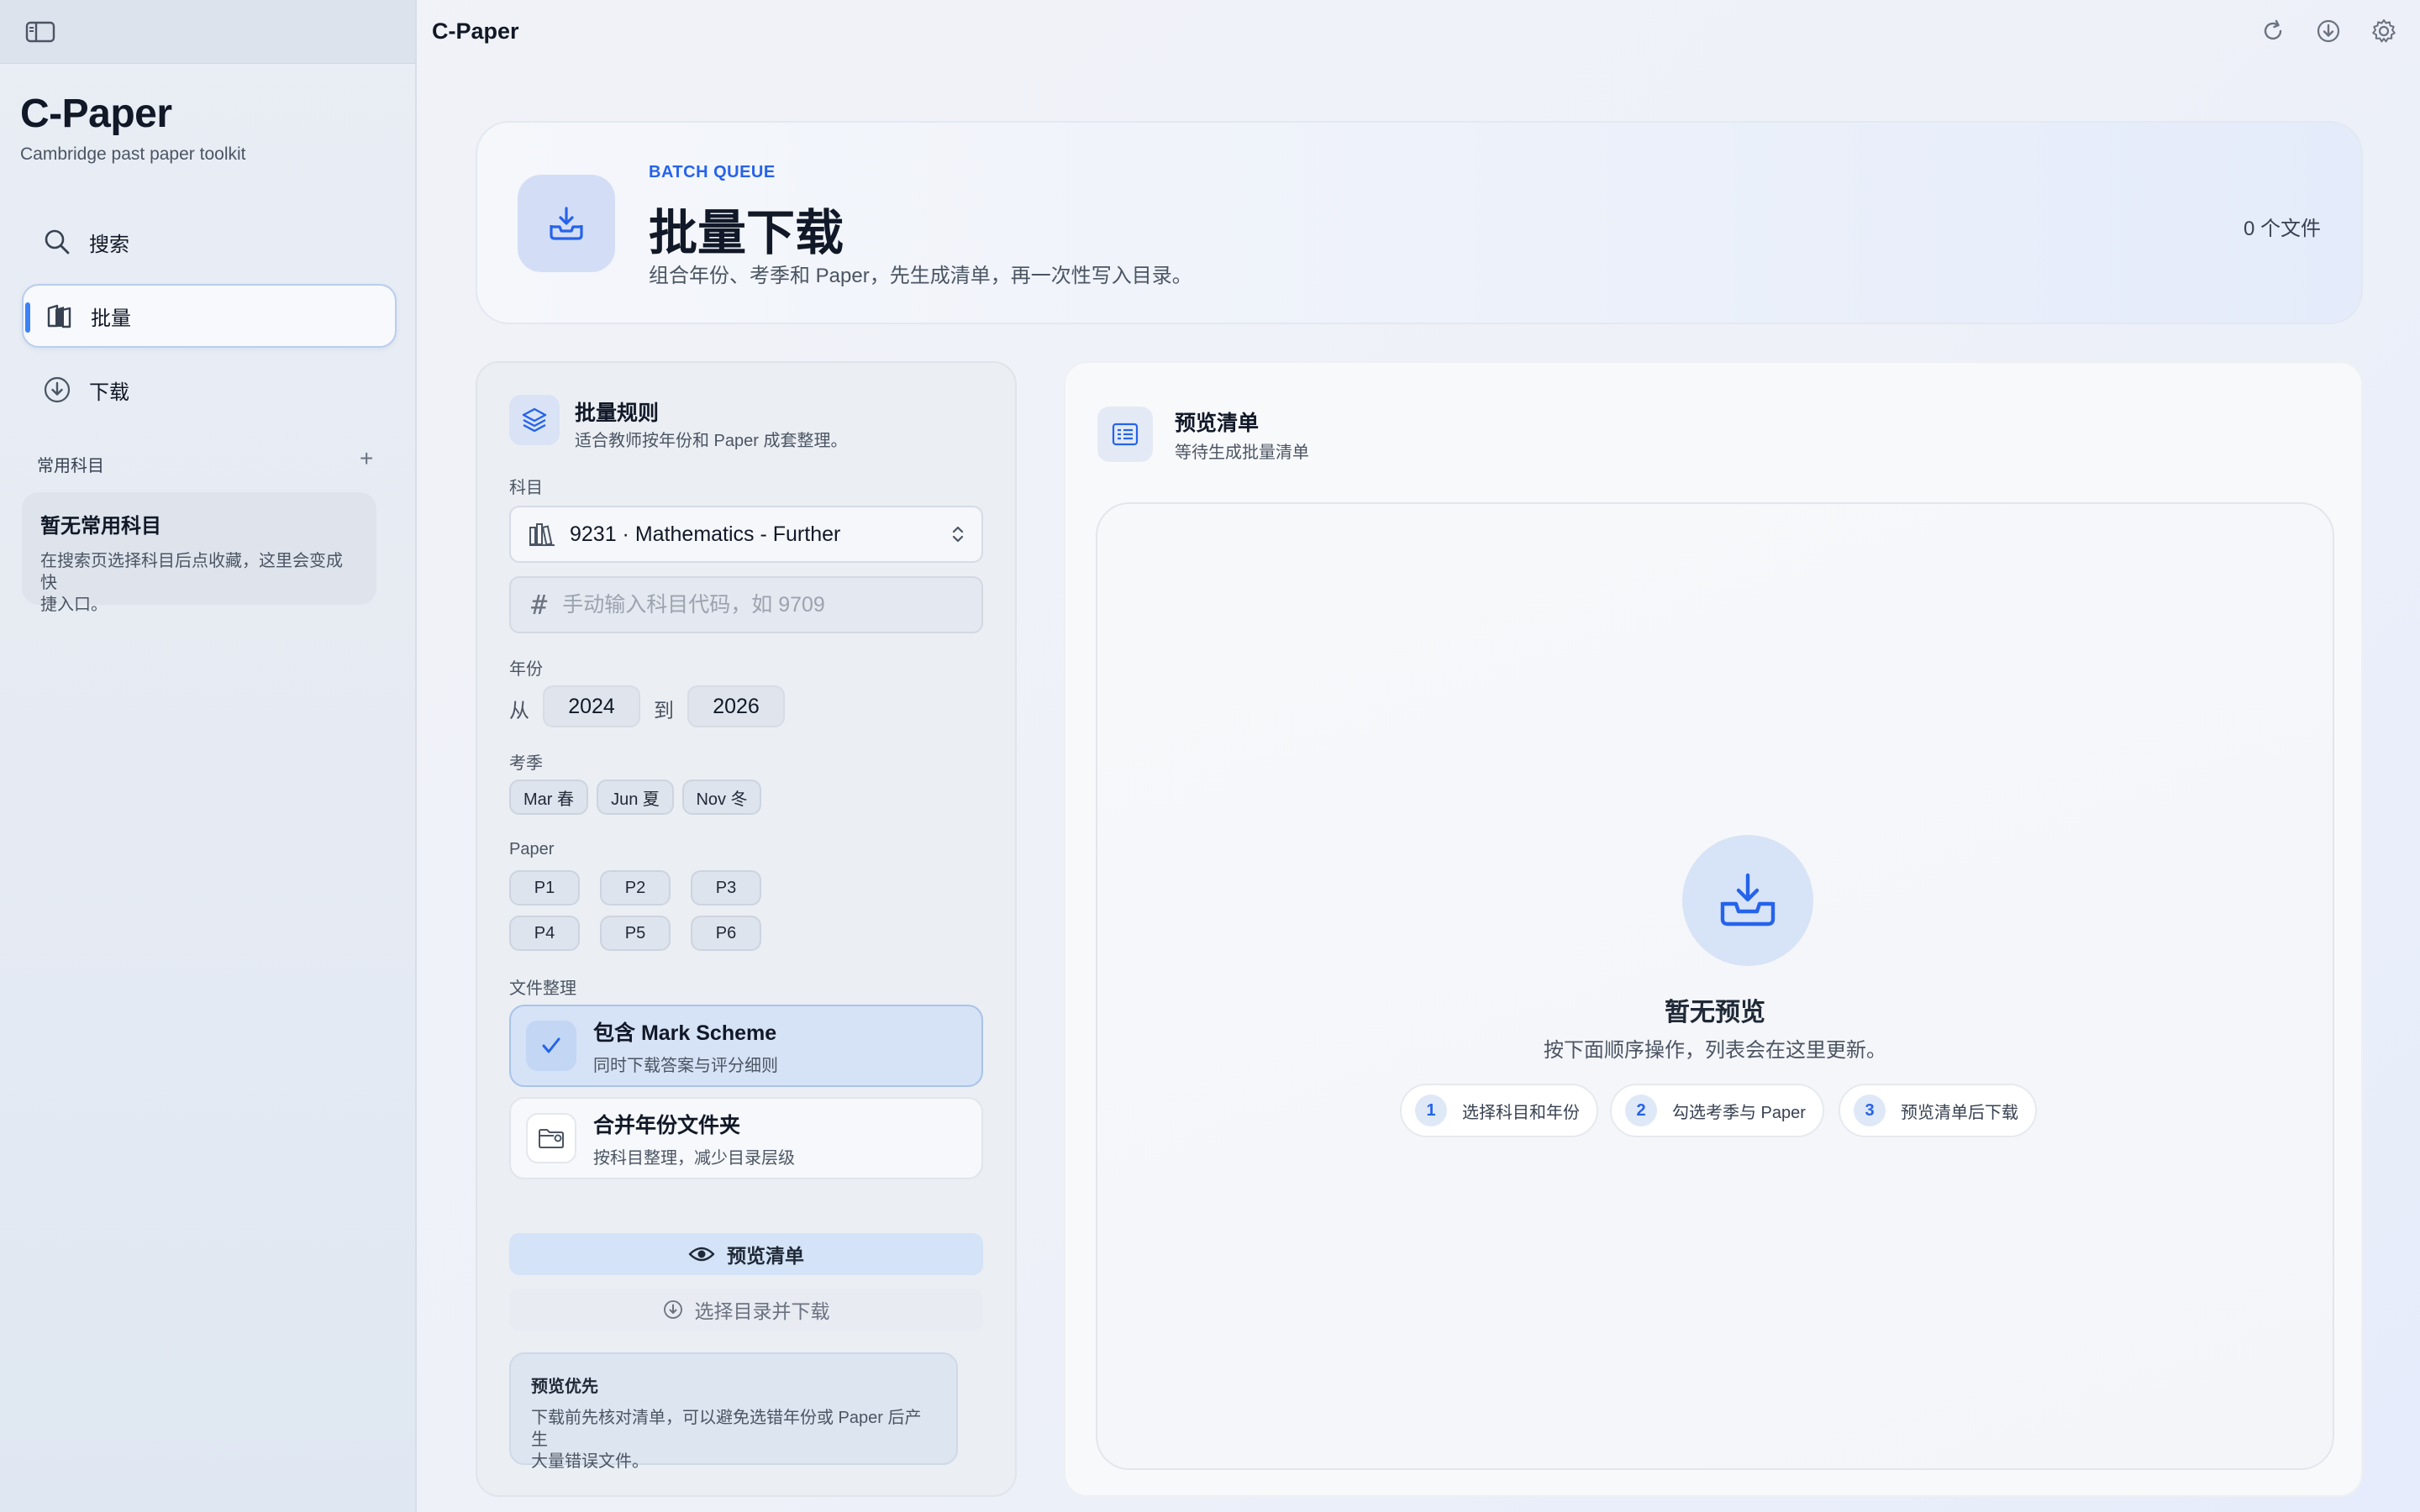 This screenshot has width=2420, height=1512. What do you see at coordinates (539, 605) in the screenshot?
I see `hash-icon: #` at bounding box center [539, 605].